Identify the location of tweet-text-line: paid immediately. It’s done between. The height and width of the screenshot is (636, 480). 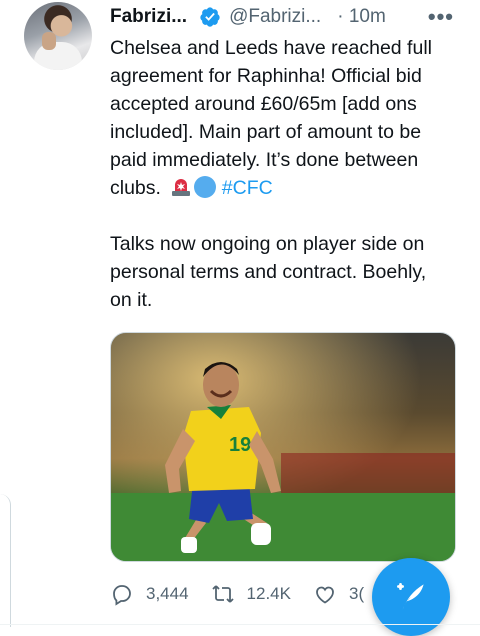
(264, 160).